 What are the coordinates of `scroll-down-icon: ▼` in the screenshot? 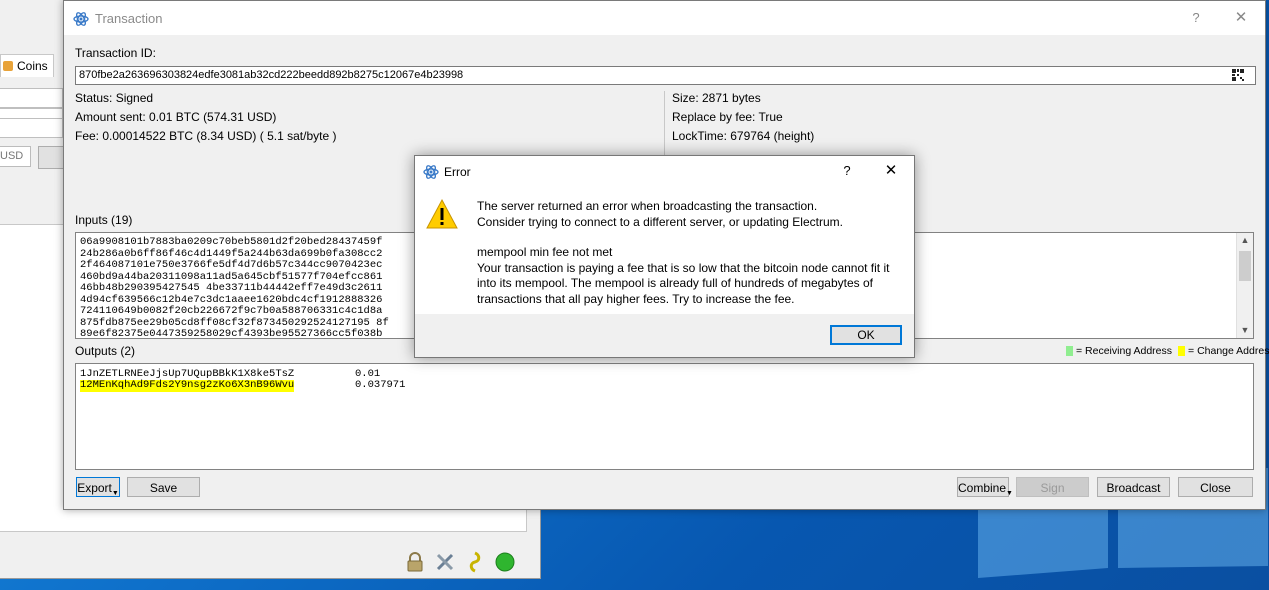 It's located at (1245, 330).